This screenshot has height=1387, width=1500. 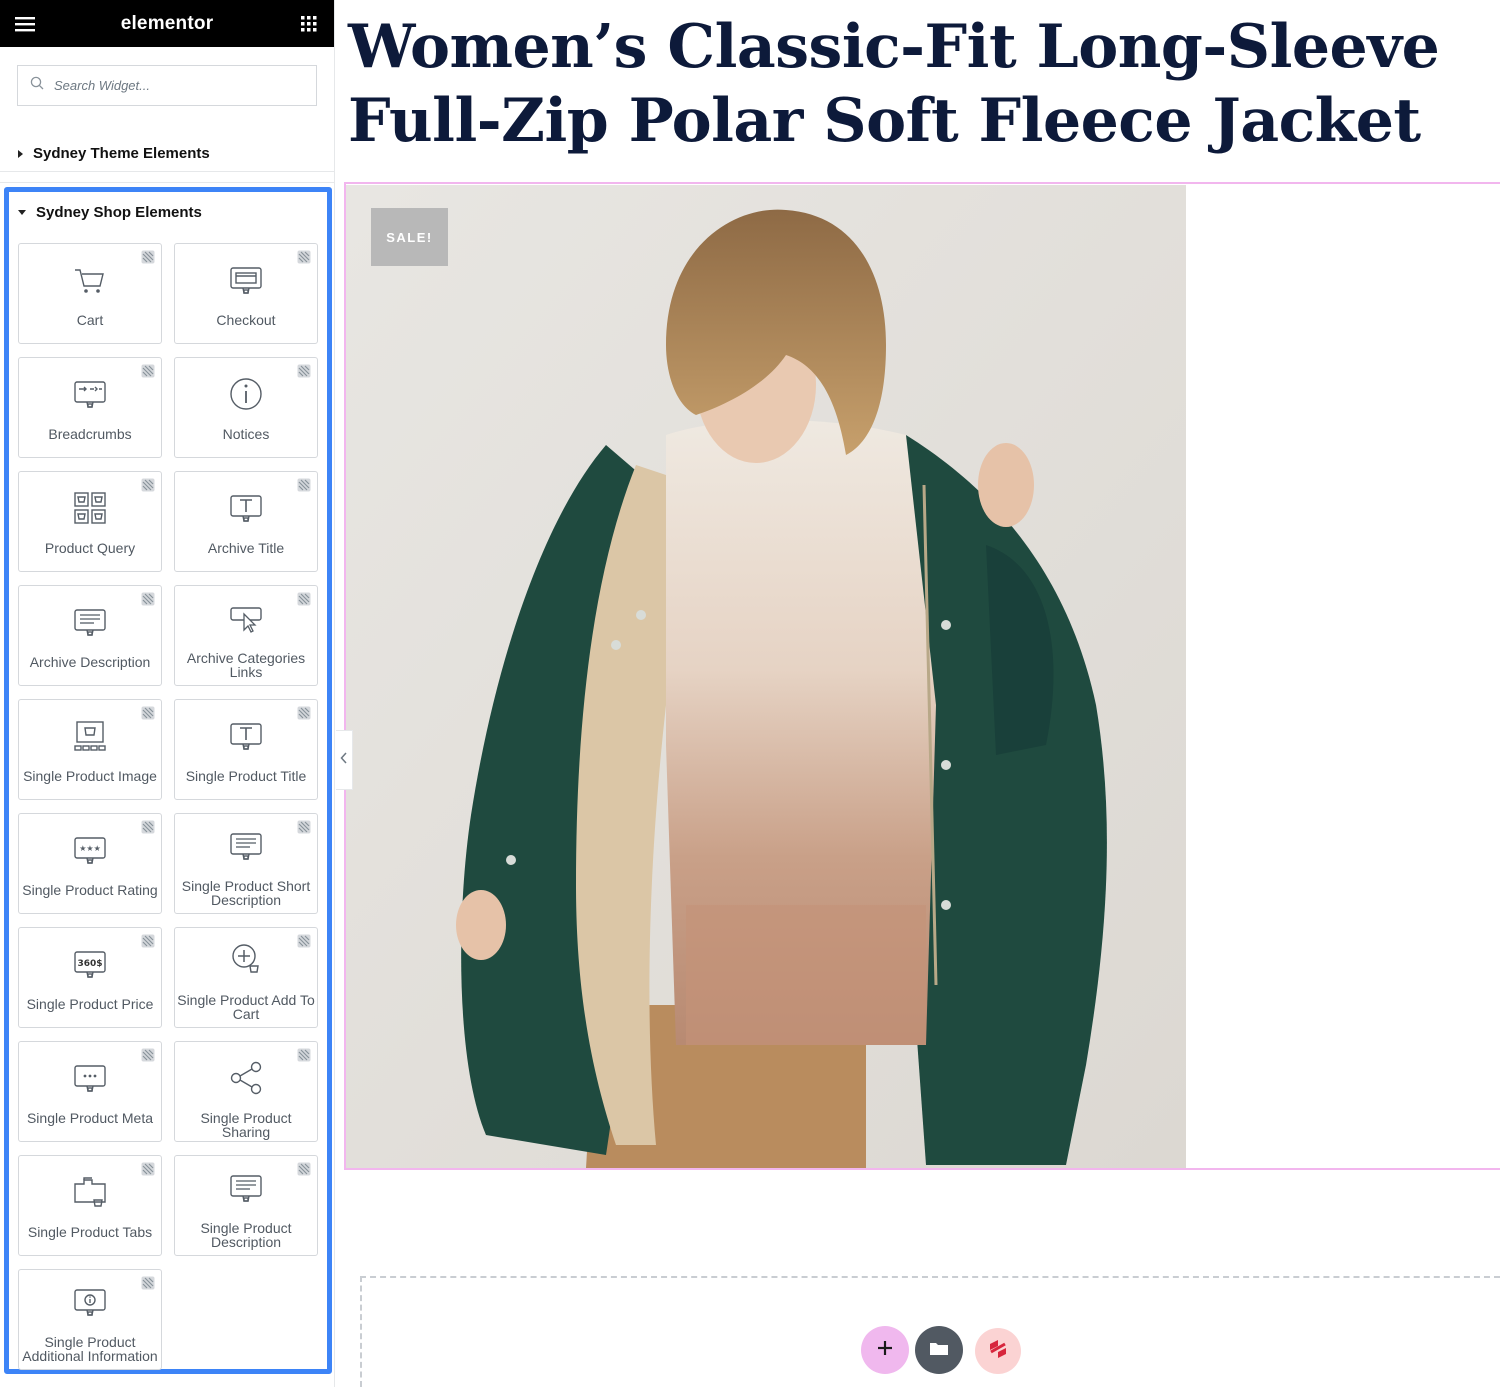 I want to click on search-box, so click(x=167, y=85).